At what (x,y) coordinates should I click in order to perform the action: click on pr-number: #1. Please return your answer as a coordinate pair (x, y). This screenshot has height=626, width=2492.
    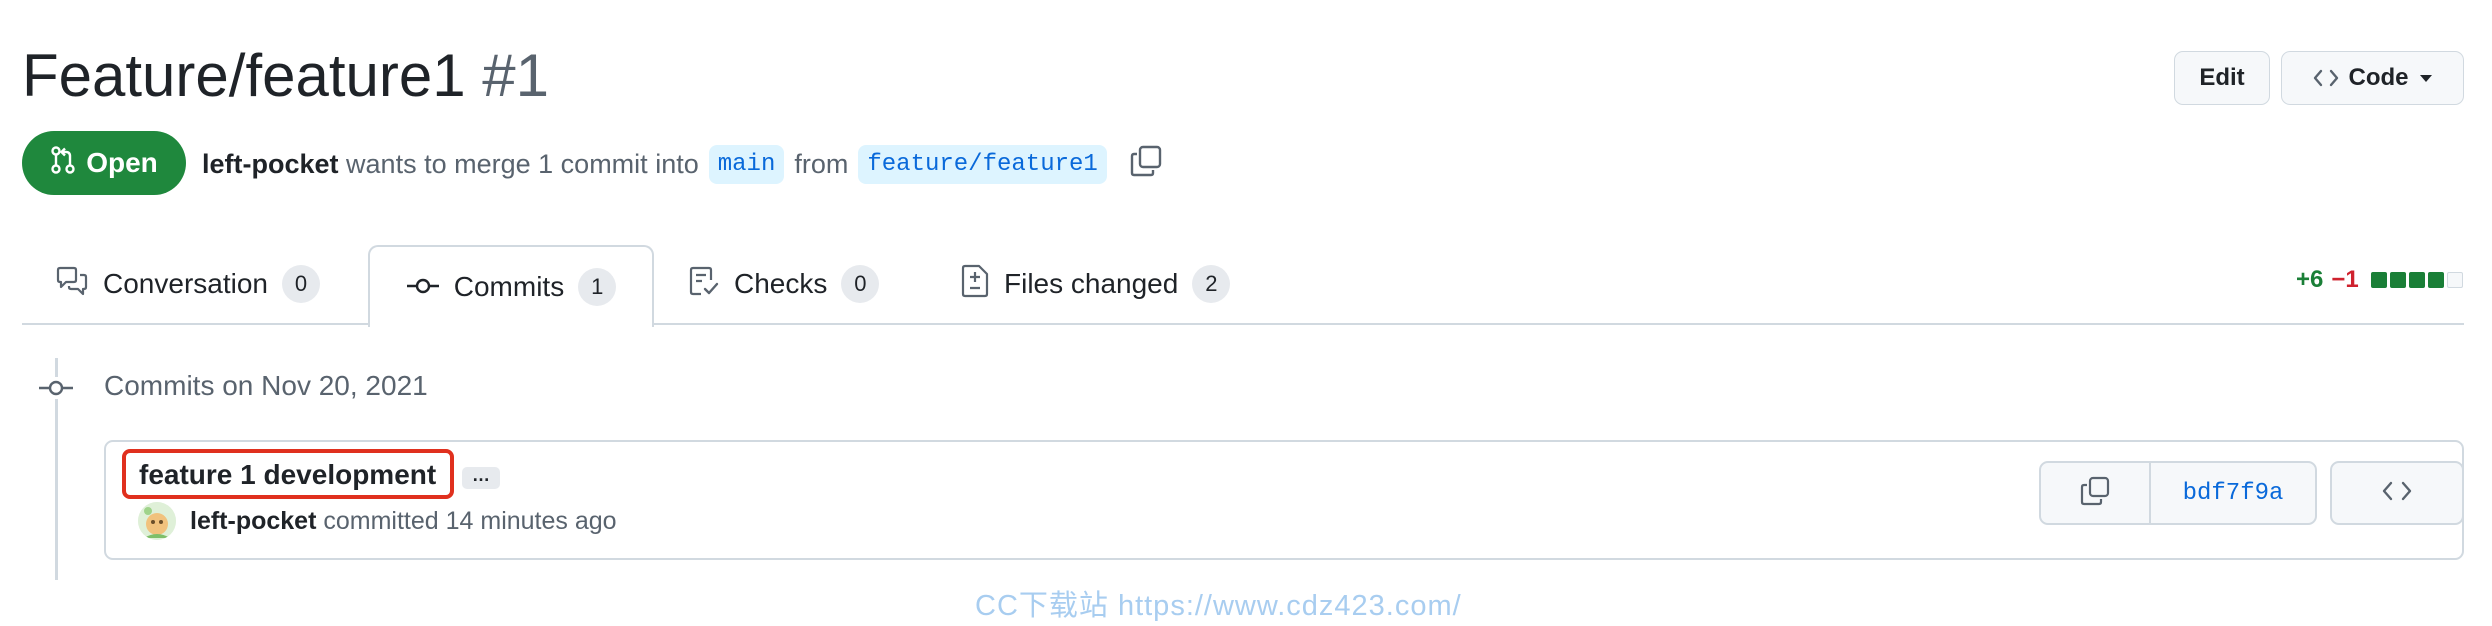
    Looking at the image, I should click on (516, 75).